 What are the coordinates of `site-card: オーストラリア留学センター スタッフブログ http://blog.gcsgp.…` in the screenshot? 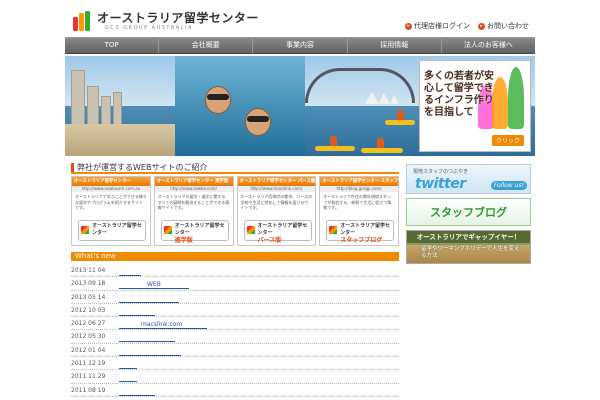 It's located at (359, 211).